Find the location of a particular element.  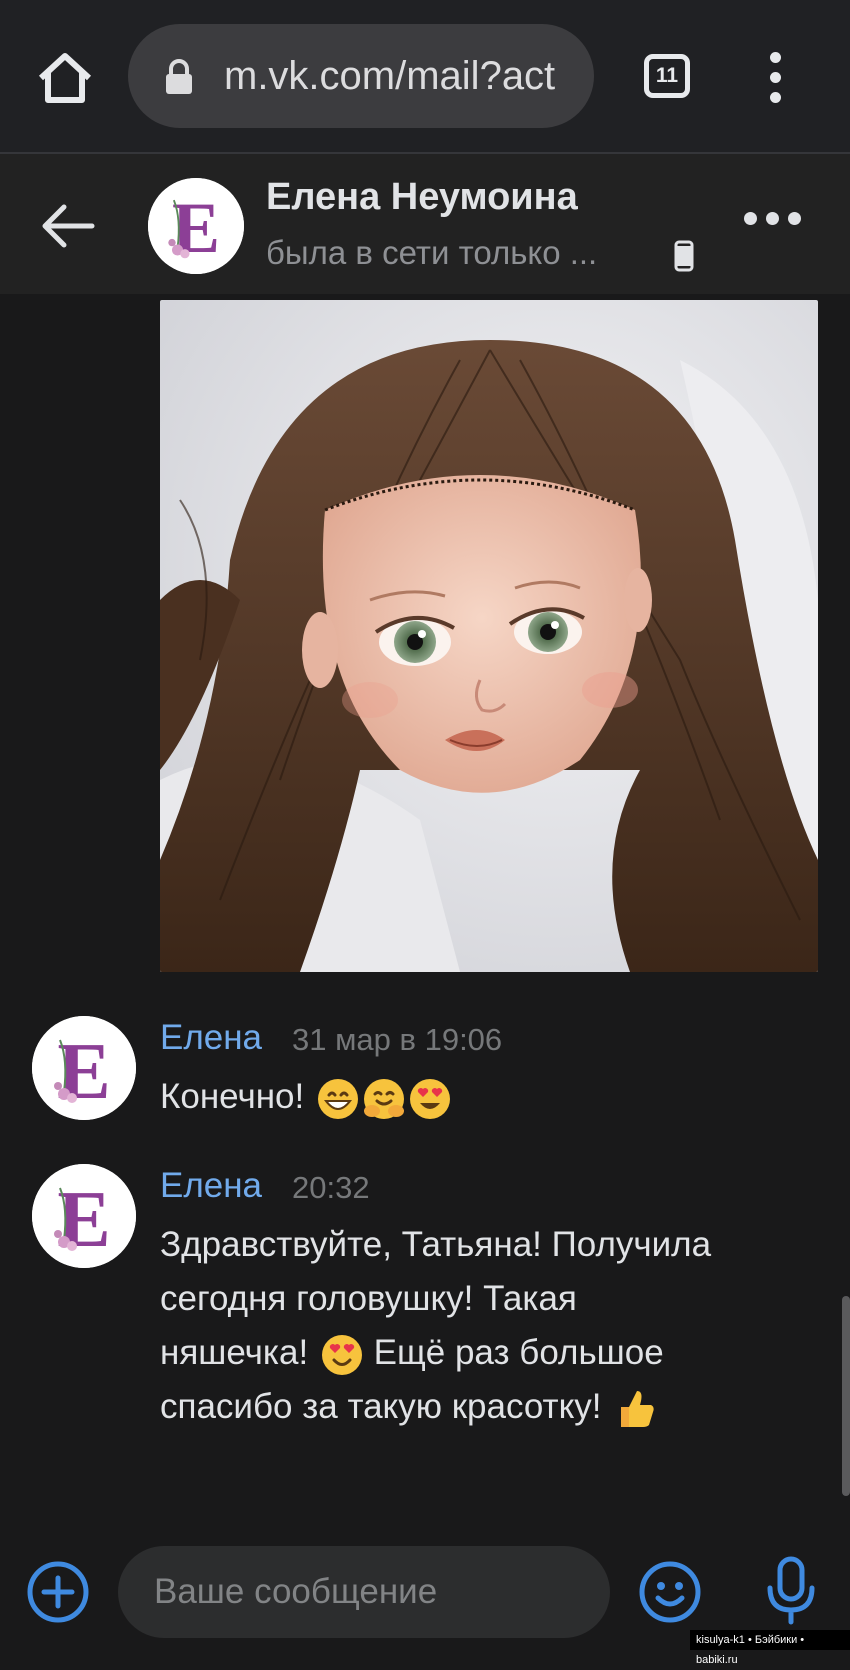

more-options-icon is located at coordinates (777, 226).